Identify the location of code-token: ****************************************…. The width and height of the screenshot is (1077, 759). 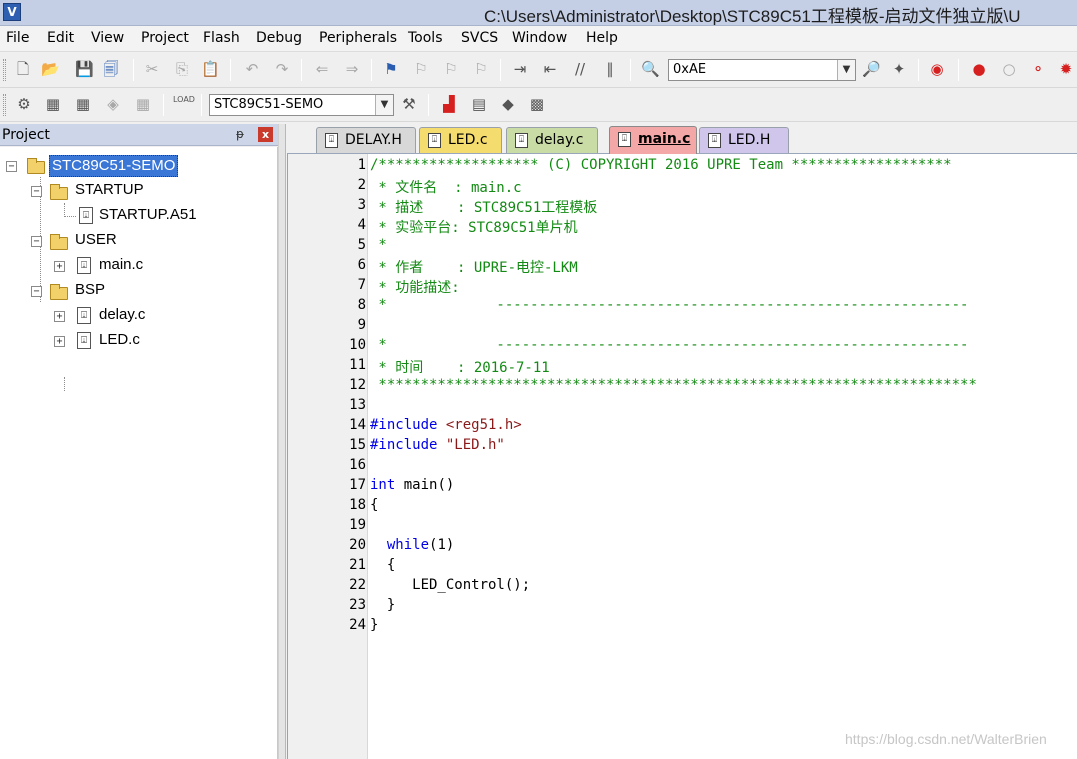
(673, 385).